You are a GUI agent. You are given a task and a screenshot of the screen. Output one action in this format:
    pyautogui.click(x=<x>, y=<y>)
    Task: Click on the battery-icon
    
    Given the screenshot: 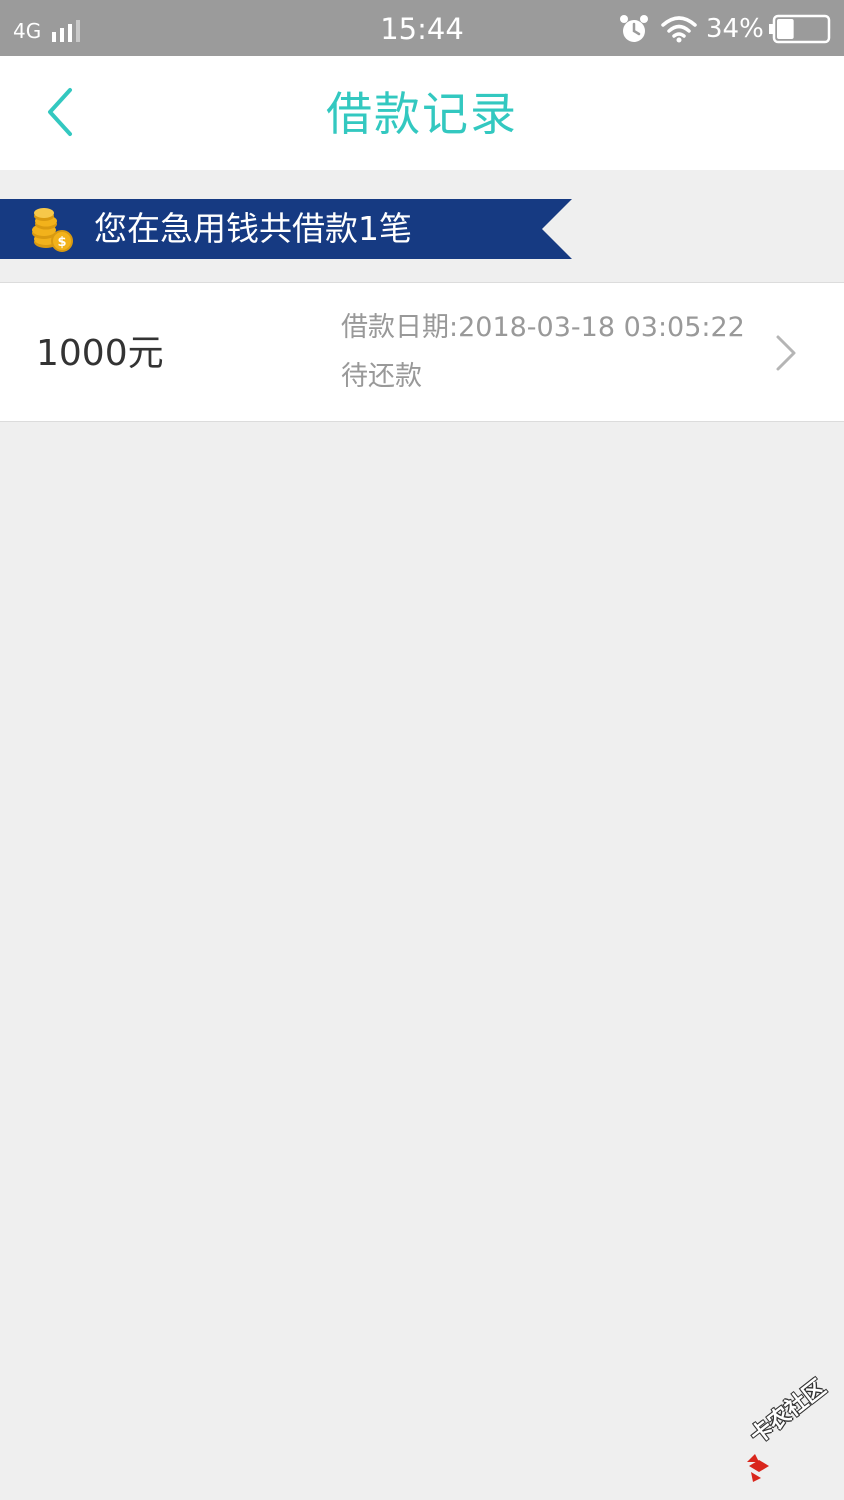 What is the action you would take?
    pyautogui.click(x=800, y=29)
    